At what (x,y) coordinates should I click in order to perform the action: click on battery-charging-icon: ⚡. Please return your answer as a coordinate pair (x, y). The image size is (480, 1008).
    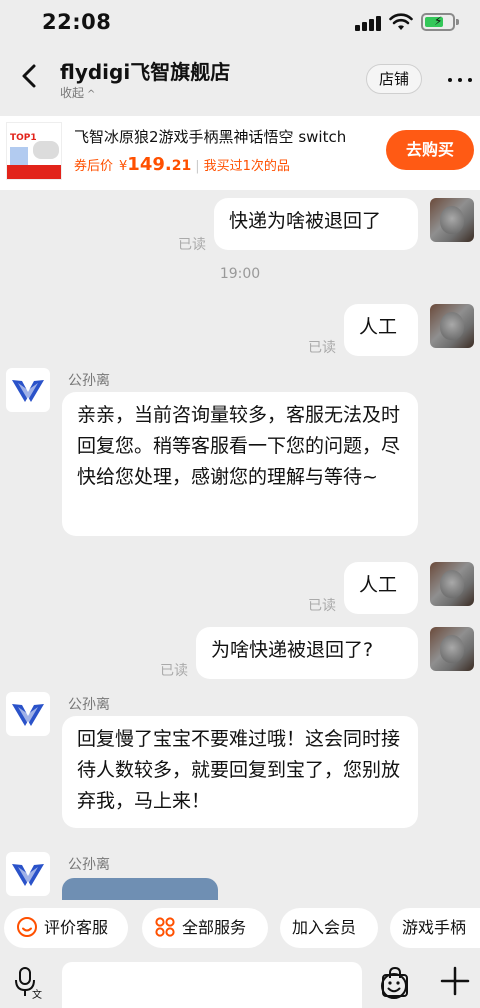
    Looking at the image, I should click on (440, 22).